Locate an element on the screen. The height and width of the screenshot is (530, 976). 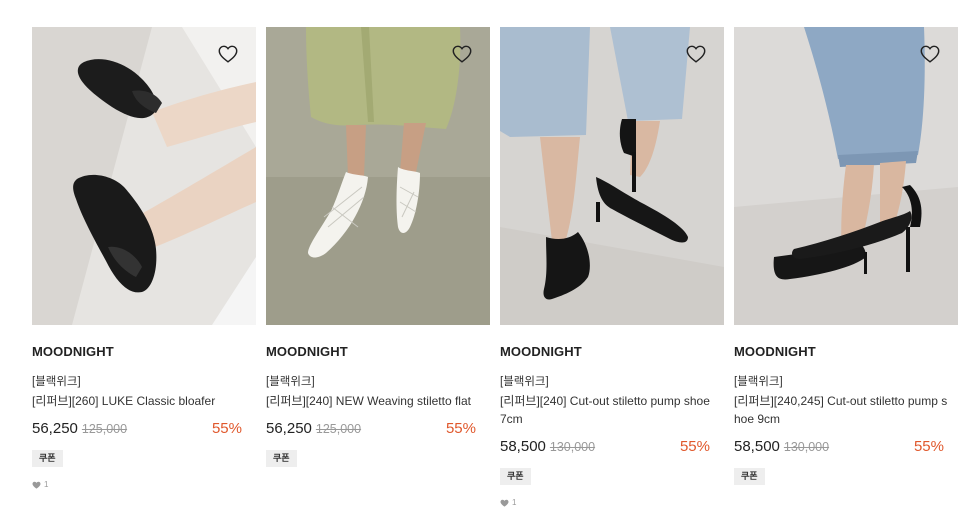
product-image-black-mule-loafers is located at coordinates (144, 176).